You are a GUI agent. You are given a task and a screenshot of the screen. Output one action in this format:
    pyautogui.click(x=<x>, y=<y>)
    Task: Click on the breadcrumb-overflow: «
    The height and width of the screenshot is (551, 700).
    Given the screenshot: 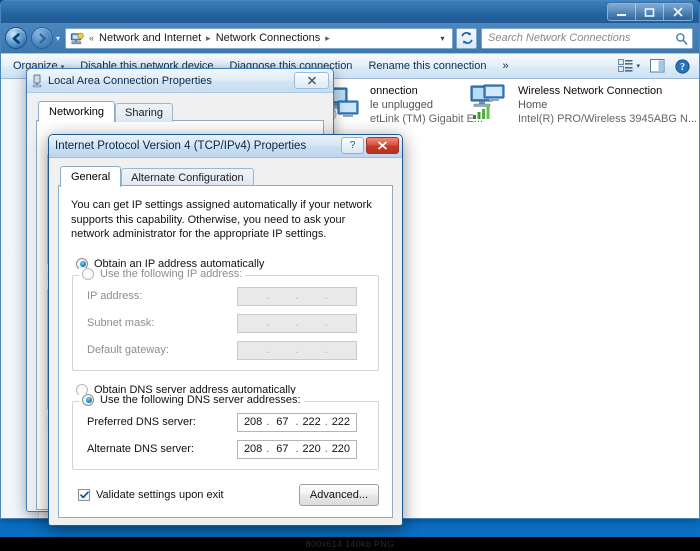 What is the action you would take?
    pyautogui.click(x=91, y=38)
    